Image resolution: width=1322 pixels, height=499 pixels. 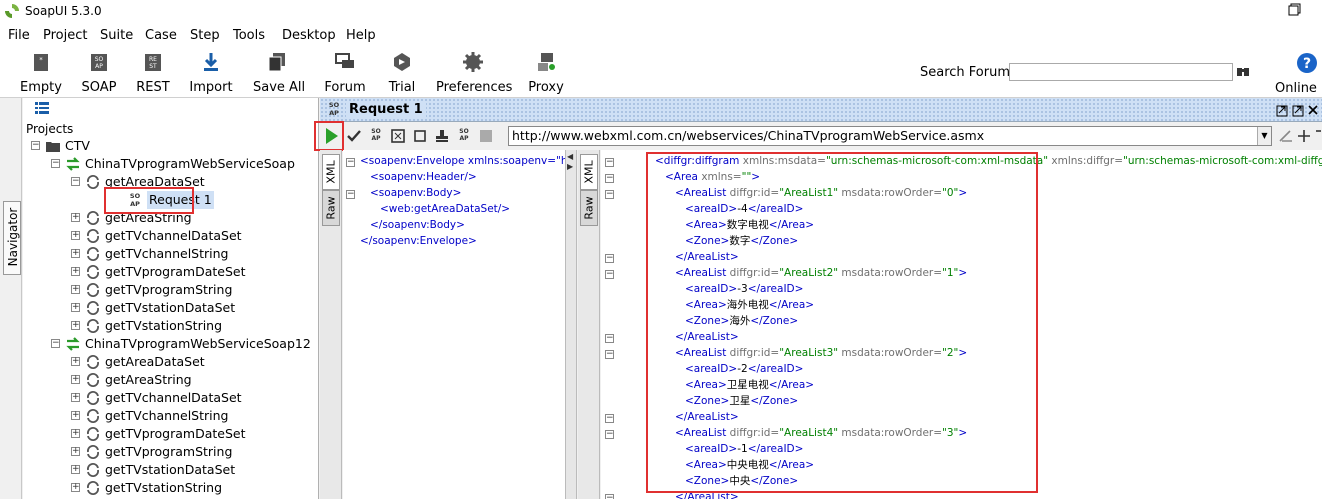 I want to click on response-xml-tab: XML, so click(x=589, y=172).